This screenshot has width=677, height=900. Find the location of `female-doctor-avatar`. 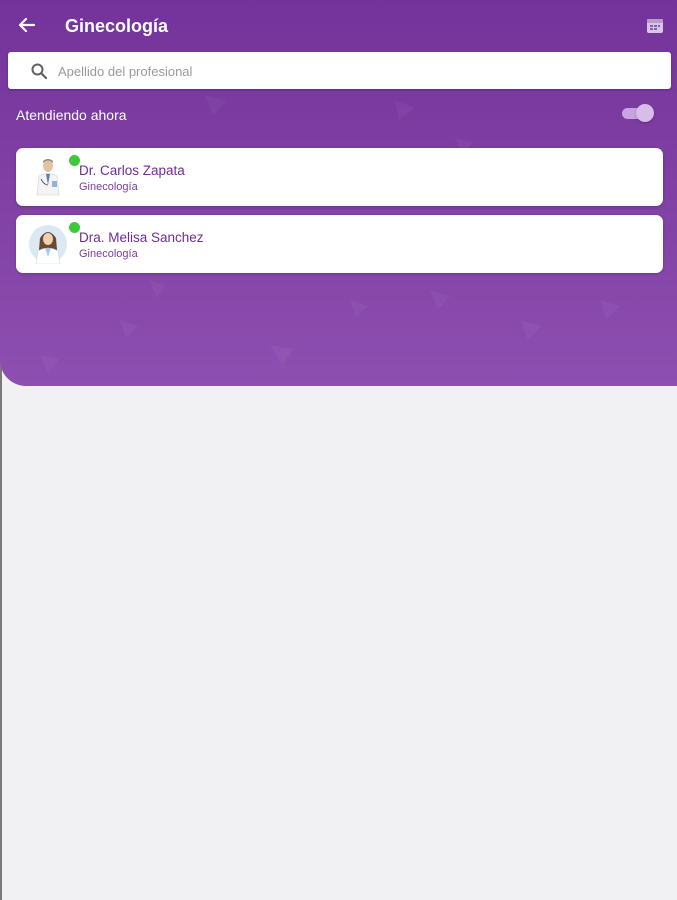

female-doctor-avatar is located at coordinates (48, 244).